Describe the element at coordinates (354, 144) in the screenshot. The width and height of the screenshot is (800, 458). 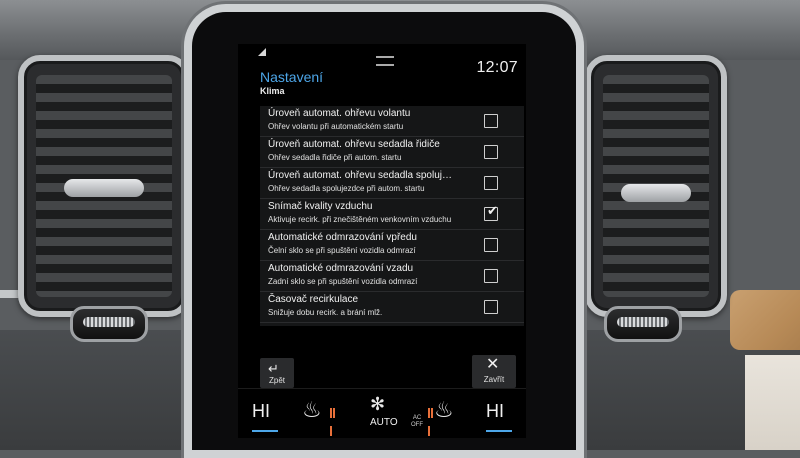
I see `item-title: Úroveň automat. ohřevu sedadla řidiče` at that location.